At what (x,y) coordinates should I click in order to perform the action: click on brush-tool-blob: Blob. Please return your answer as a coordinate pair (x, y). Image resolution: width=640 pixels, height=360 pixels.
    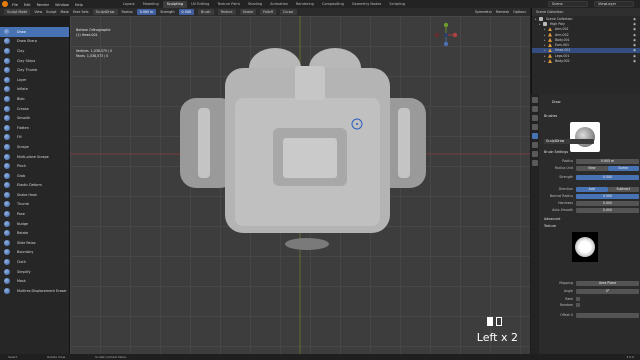
    Looking at the image, I should click on (34, 99).